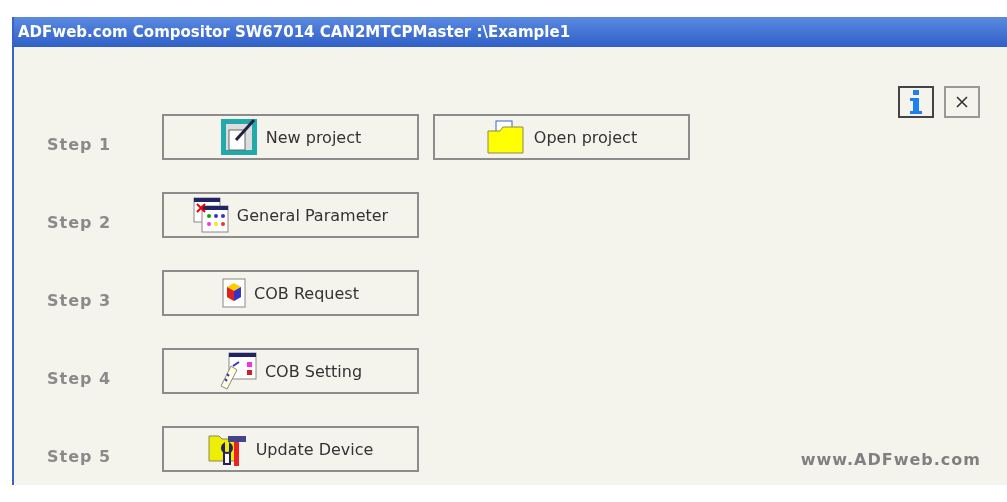  I want to click on step-label: Step 2, so click(80, 221).